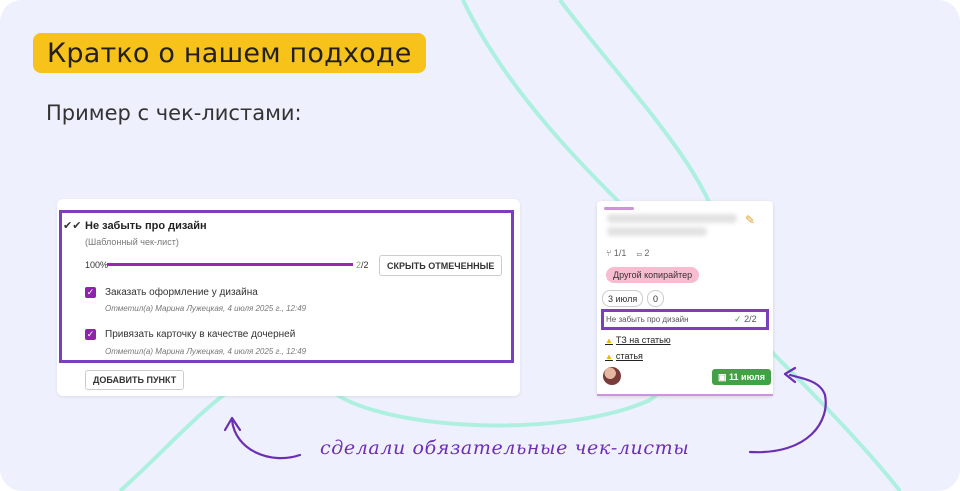  Describe the element at coordinates (505, 448) in the screenshot. I see `handwritten-caption: сделали обязательные чек-листы` at that location.